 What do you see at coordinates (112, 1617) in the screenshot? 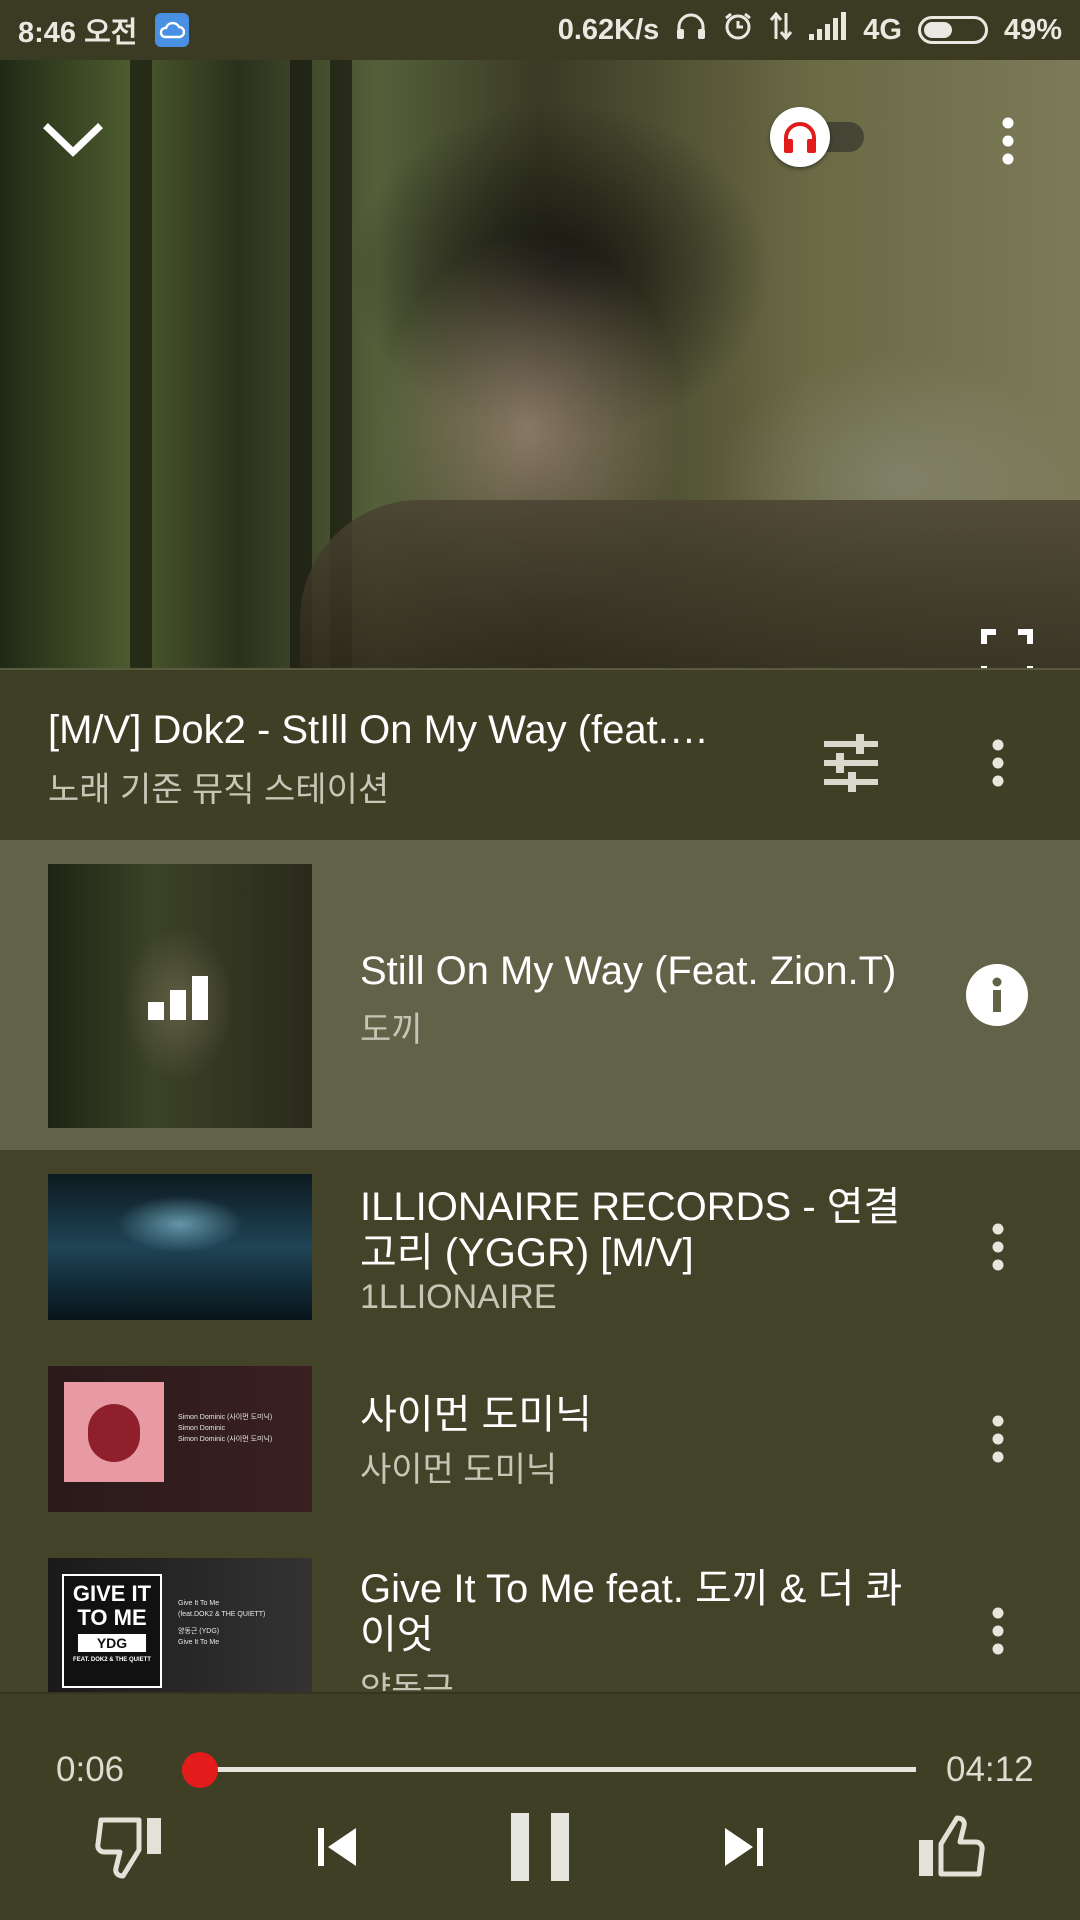
I see `thumbnail-text-line: TO ME` at bounding box center [112, 1617].